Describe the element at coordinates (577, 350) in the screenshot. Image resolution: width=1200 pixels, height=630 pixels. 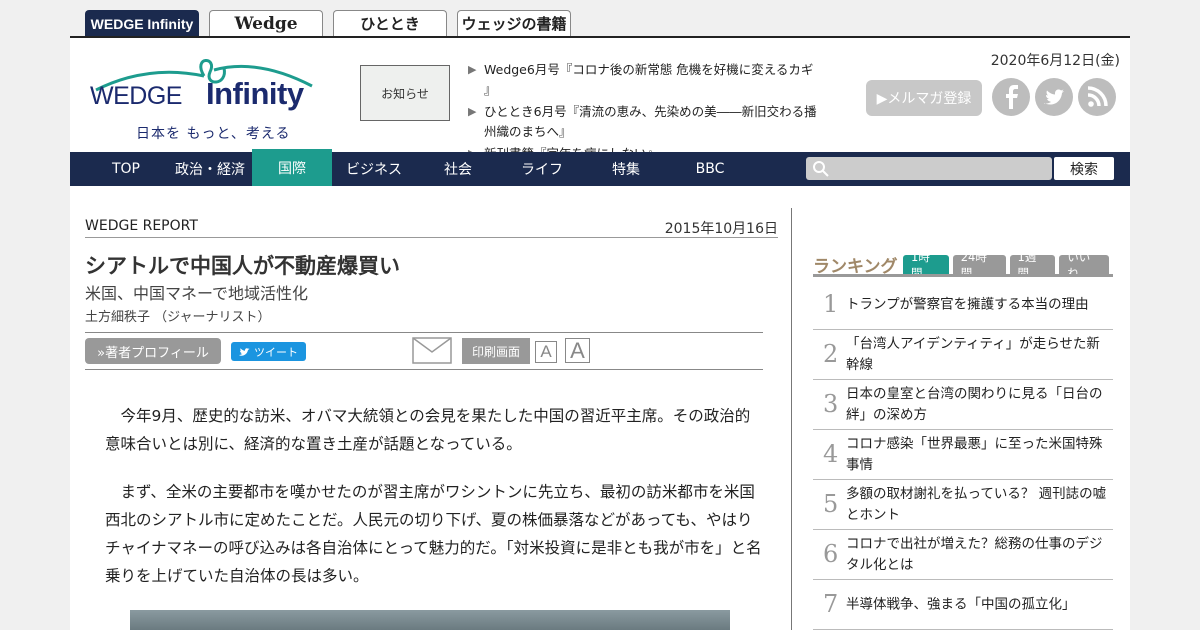
I see `font-size-large-button: A` at that location.